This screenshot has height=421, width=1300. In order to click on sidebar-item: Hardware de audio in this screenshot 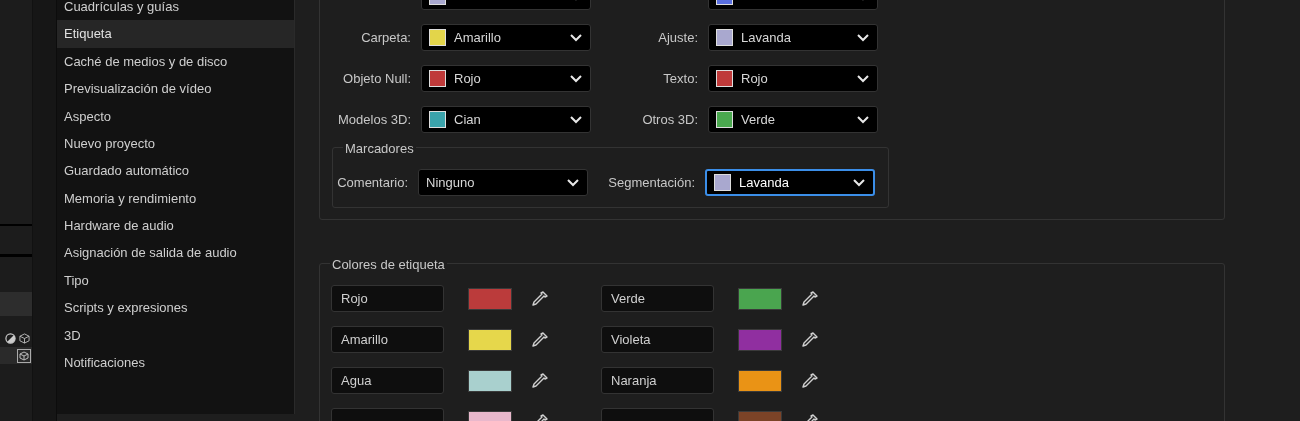, I will do `click(175, 226)`.